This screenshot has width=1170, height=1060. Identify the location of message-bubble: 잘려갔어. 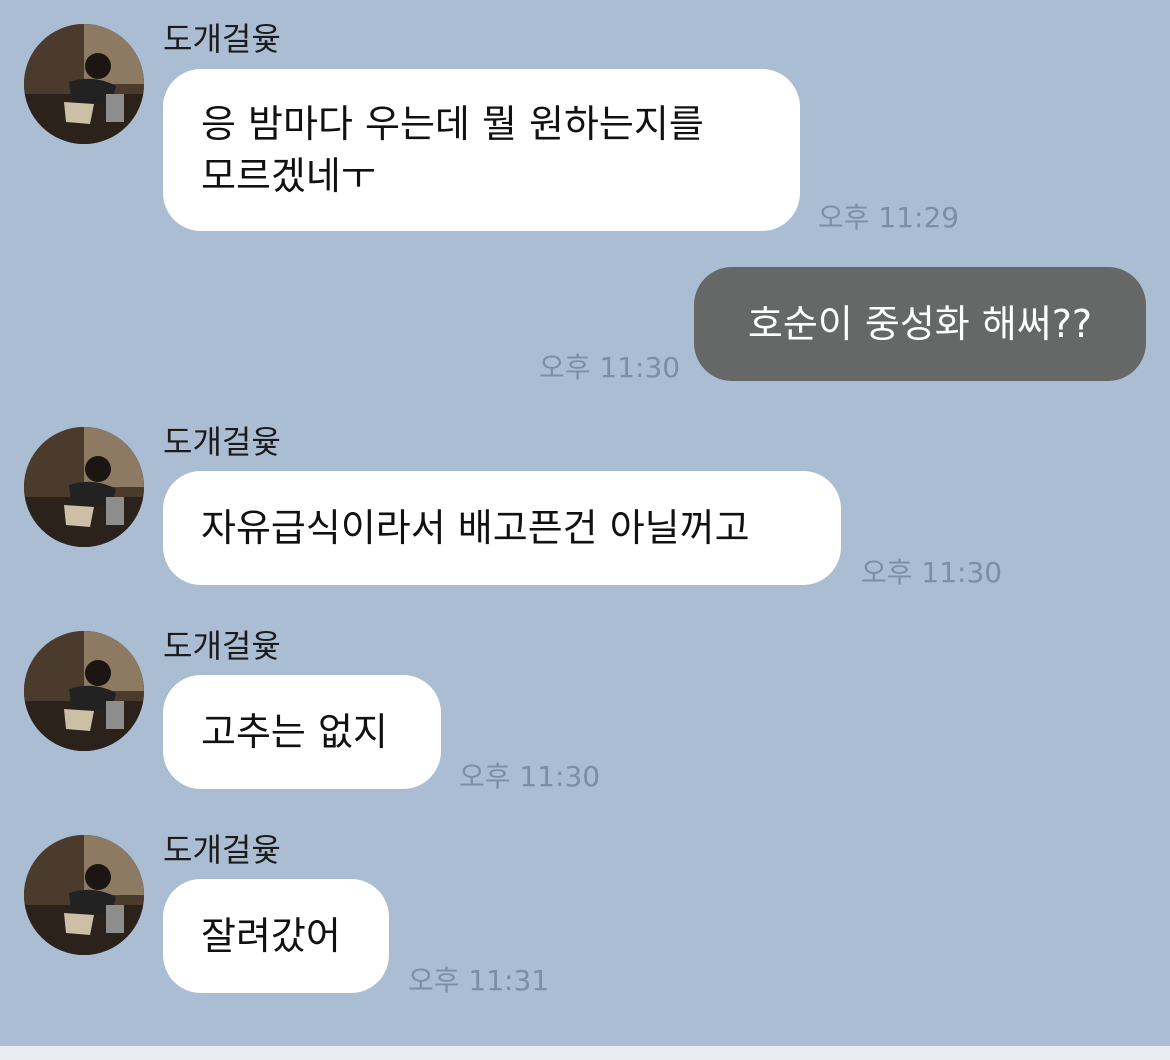
(276, 936).